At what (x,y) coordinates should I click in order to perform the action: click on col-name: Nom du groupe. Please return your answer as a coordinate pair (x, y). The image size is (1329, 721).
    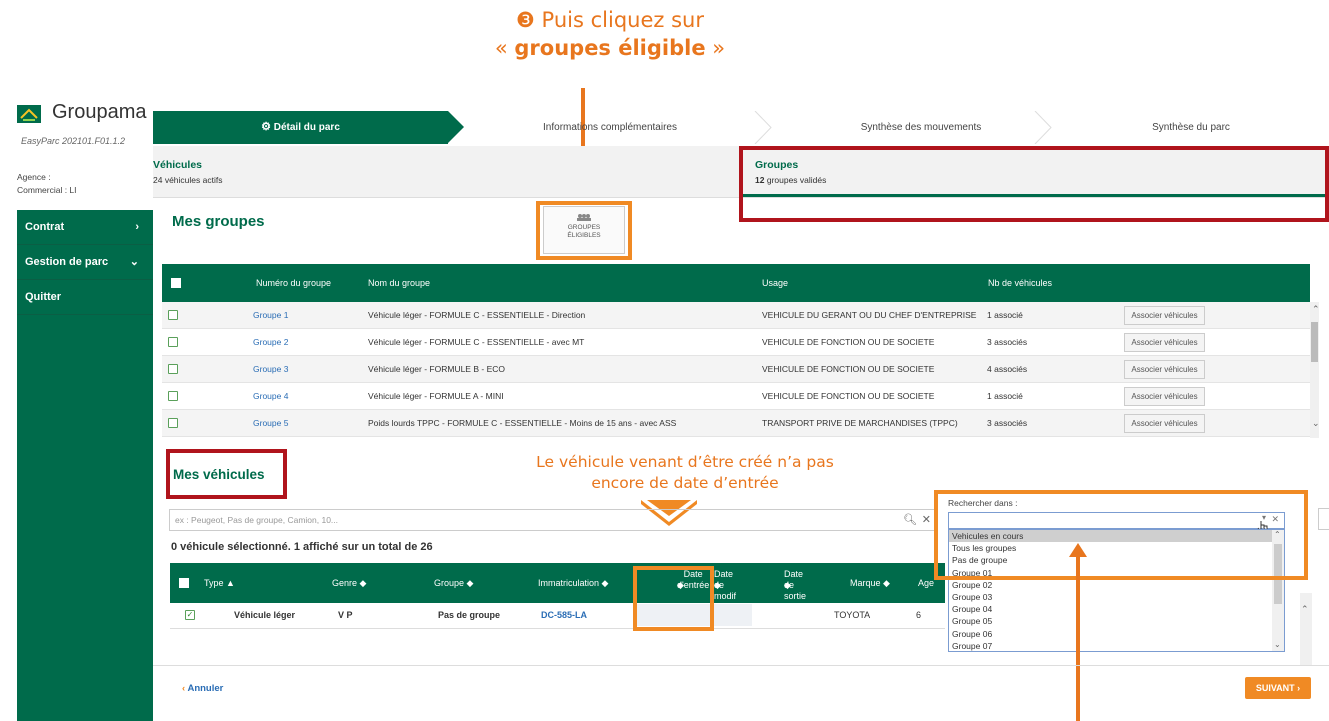
    Looking at the image, I should click on (399, 283).